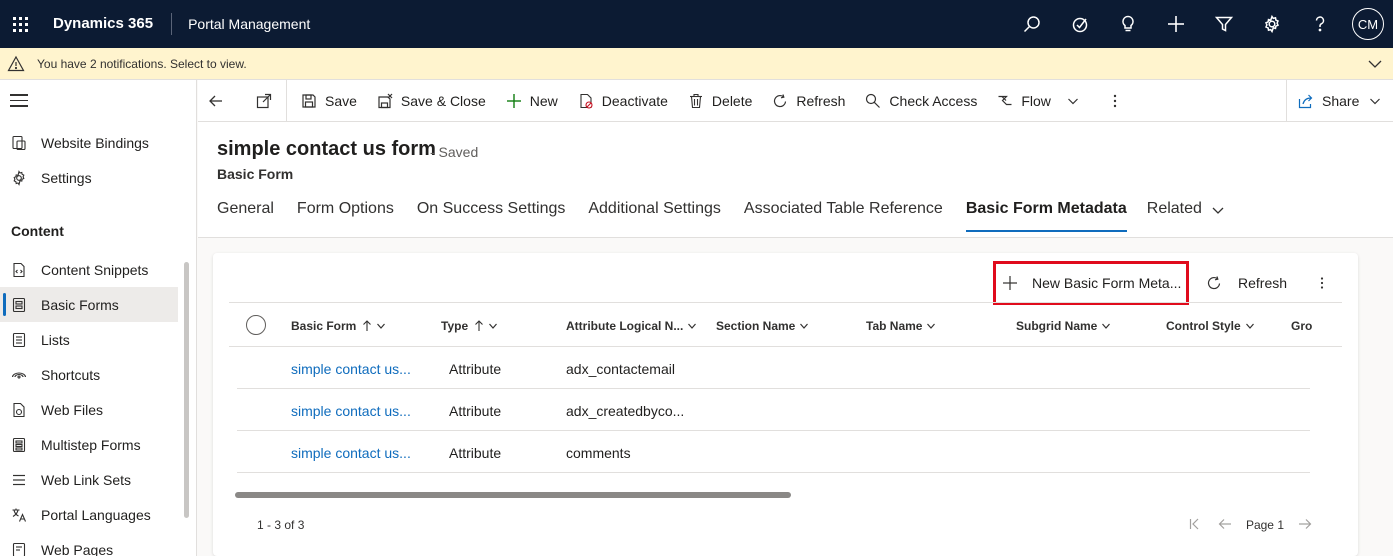 The height and width of the screenshot is (556, 1393). Describe the element at coordinates (1032, 24) in the screenshot. I see `search-icon` at that location.